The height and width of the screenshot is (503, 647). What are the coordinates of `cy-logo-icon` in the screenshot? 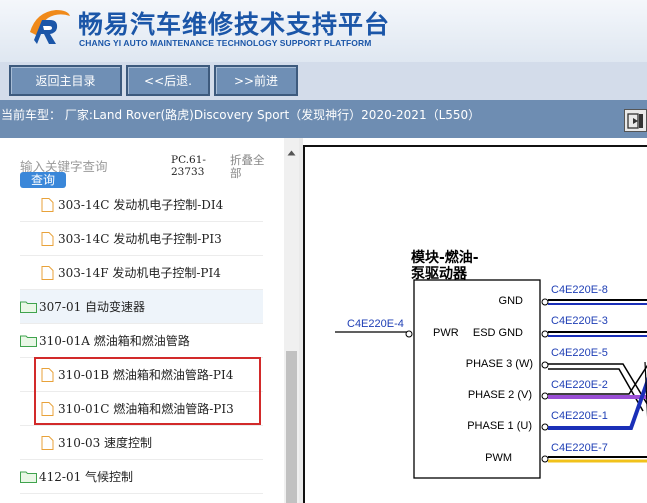 It's located at (50, 27).